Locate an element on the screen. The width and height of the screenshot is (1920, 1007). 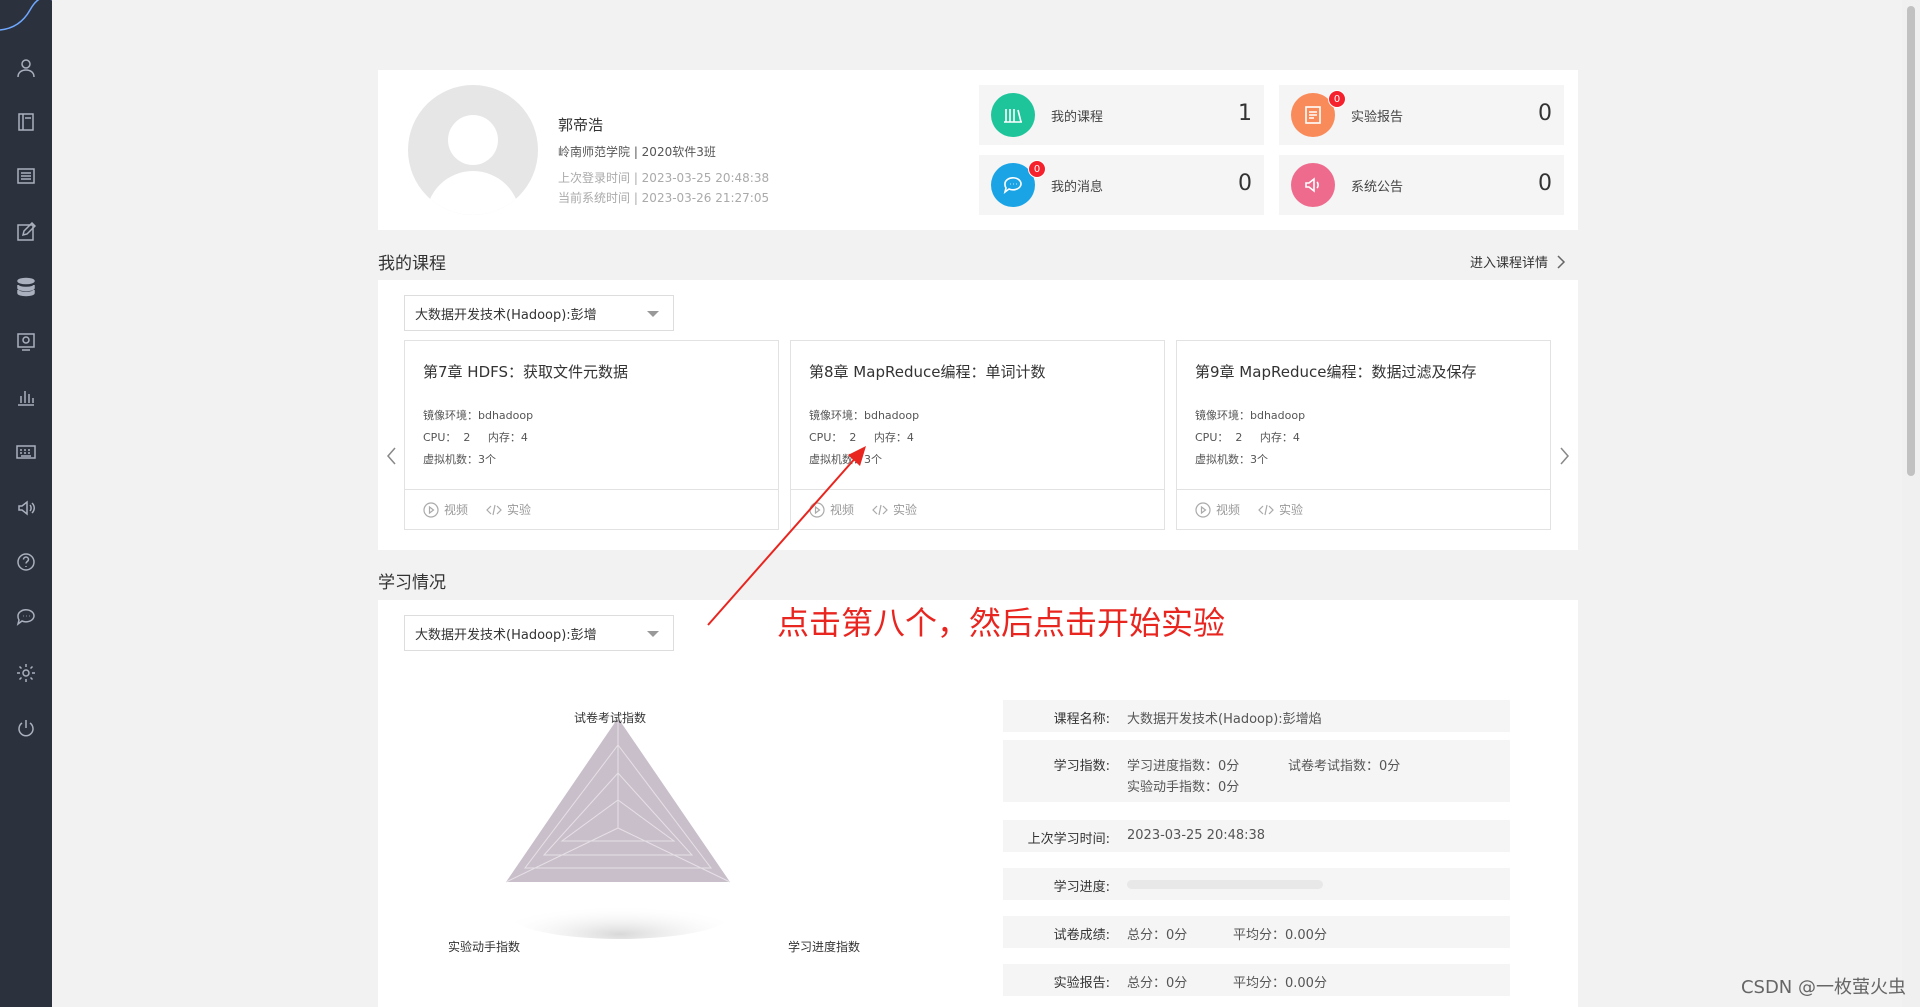
stat-lab-reports: 0 实验报告 0 is located at coordinates (1421, 115).